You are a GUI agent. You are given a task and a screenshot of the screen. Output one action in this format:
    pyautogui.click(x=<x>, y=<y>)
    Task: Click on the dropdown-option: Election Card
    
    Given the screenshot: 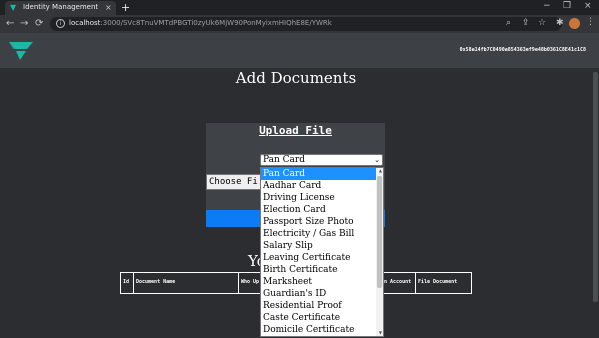 What is the action you would take?
    pyautogui.click(x=319, y=210)
    